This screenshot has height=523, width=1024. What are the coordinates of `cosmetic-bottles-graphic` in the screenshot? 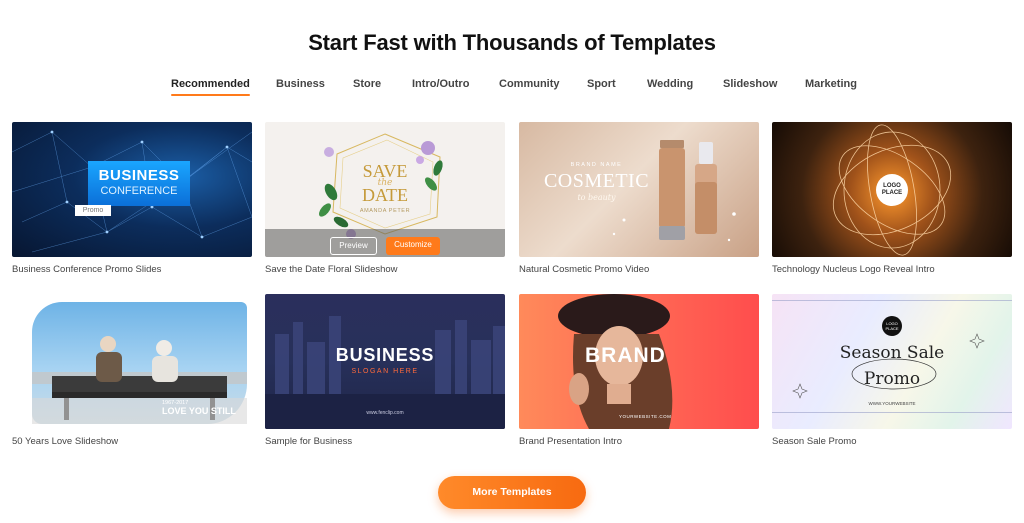 It's located at (674, 191).